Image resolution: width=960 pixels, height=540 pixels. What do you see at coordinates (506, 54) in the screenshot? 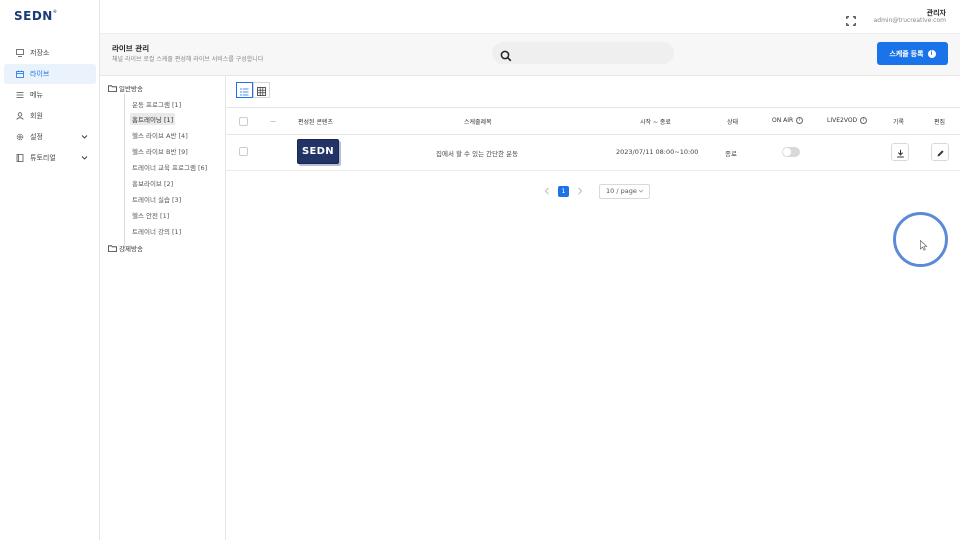
I see `search-icon` at bounding box center [506, 54].